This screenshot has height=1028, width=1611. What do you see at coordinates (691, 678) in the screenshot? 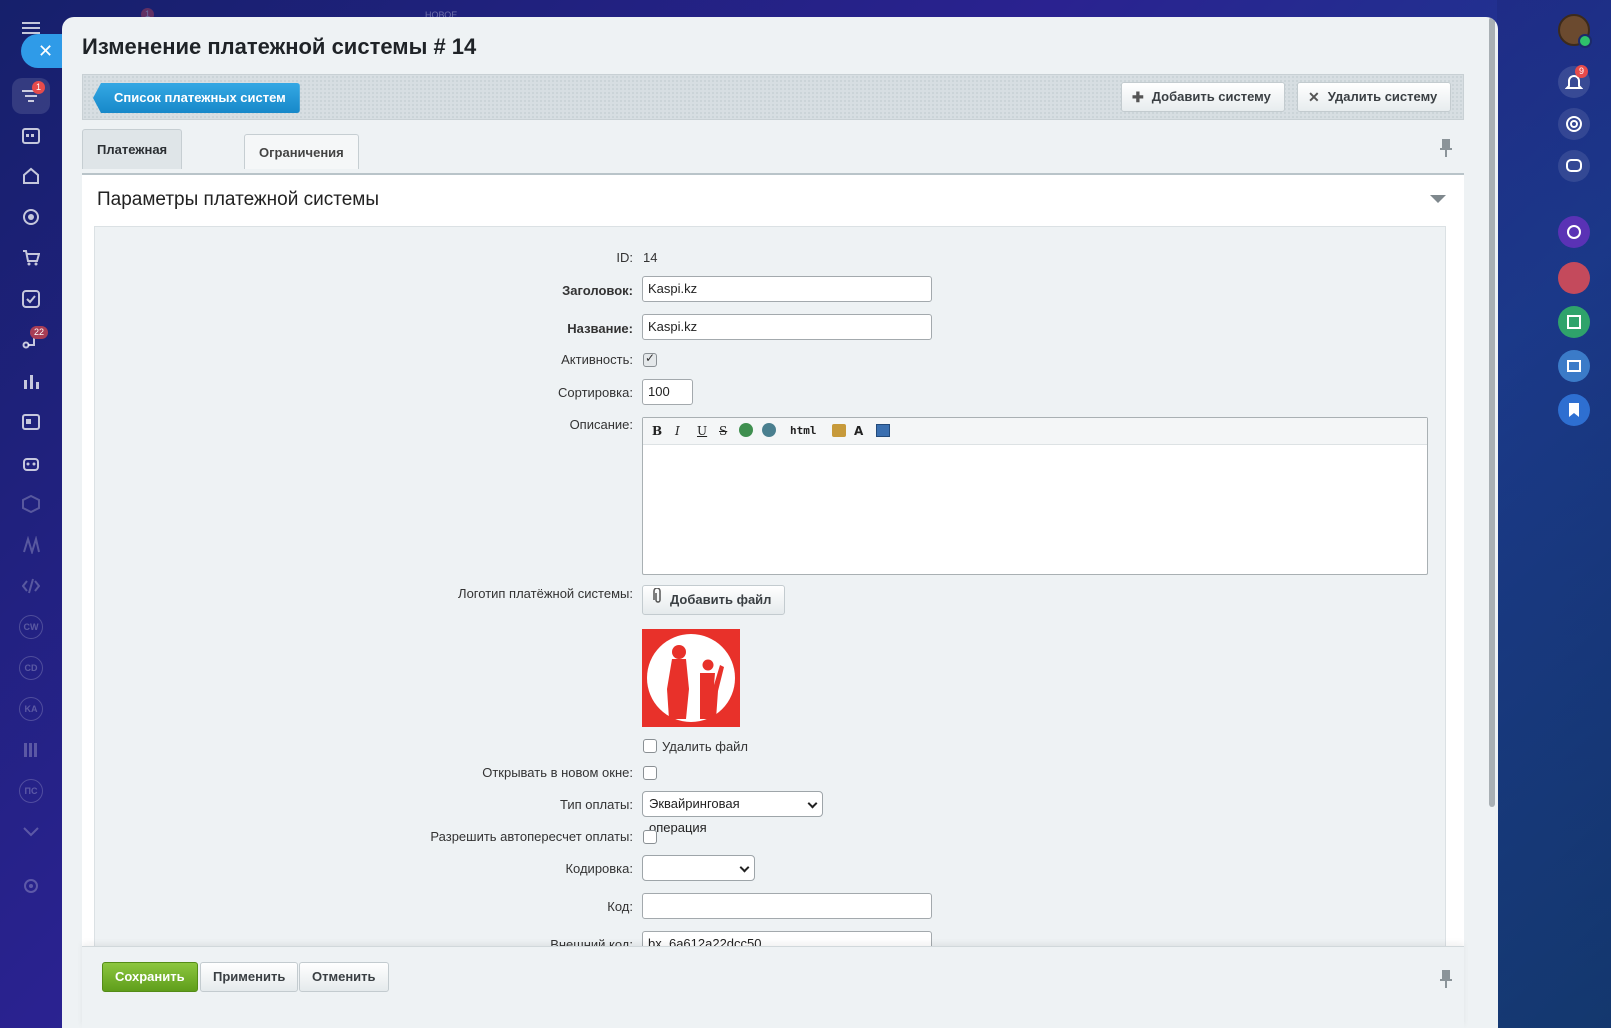
I see `kaspi-logo-image` at bounding box center [691, 678].